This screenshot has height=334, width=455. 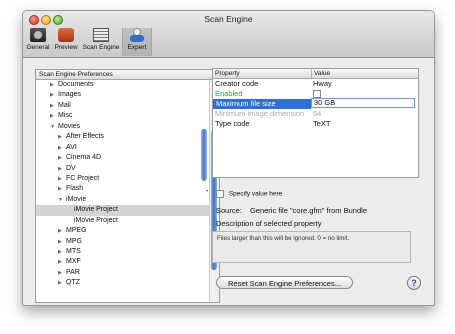 What do you see at coordinates (127, 169) in the screenshot?
I see `tree-item: ▶ DV` at bounding box center [127, 169].